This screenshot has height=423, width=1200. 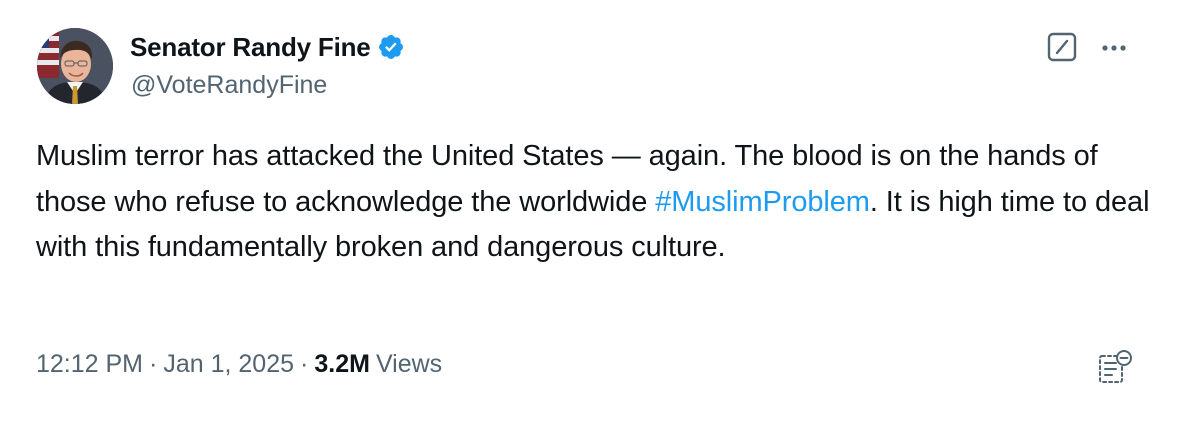 What do you see at coordinates (342, 364) in the screenshot?
I see `views-count: 3.2M` at bounding box center [342, 364].